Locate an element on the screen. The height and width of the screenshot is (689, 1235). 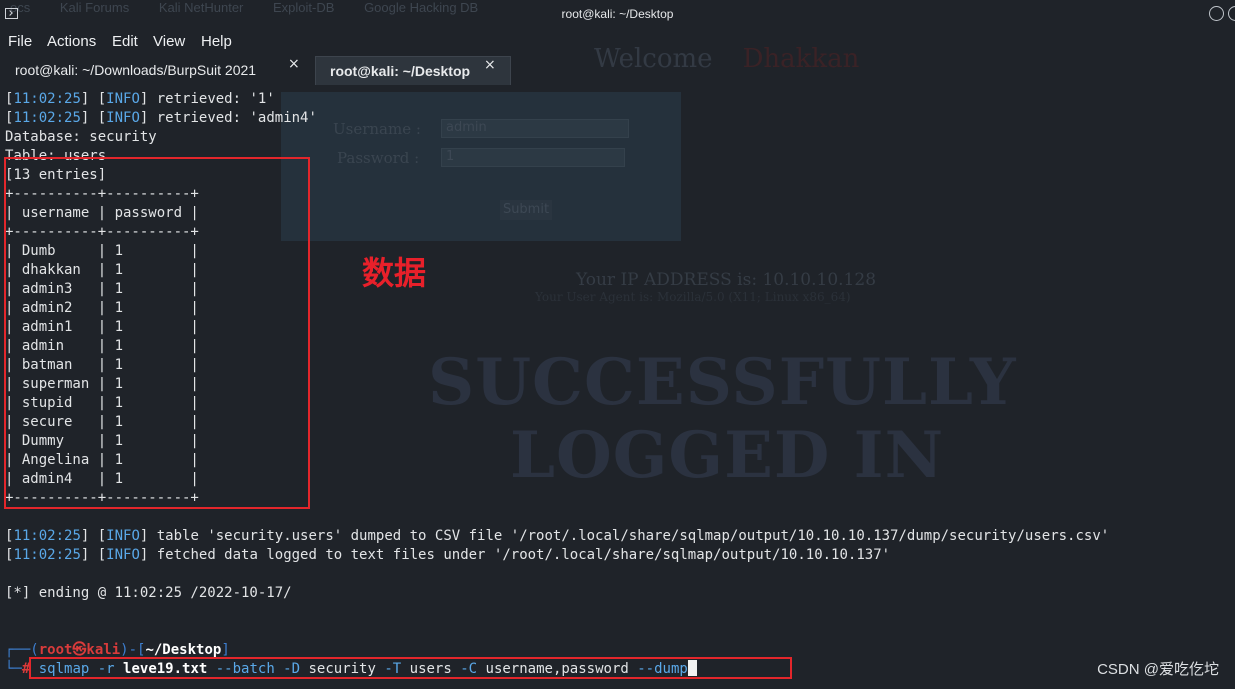
tab-burpsuit: root@kali: ~/Downloads/BurpSuit 2021 × is located at coordinates (157, 70).